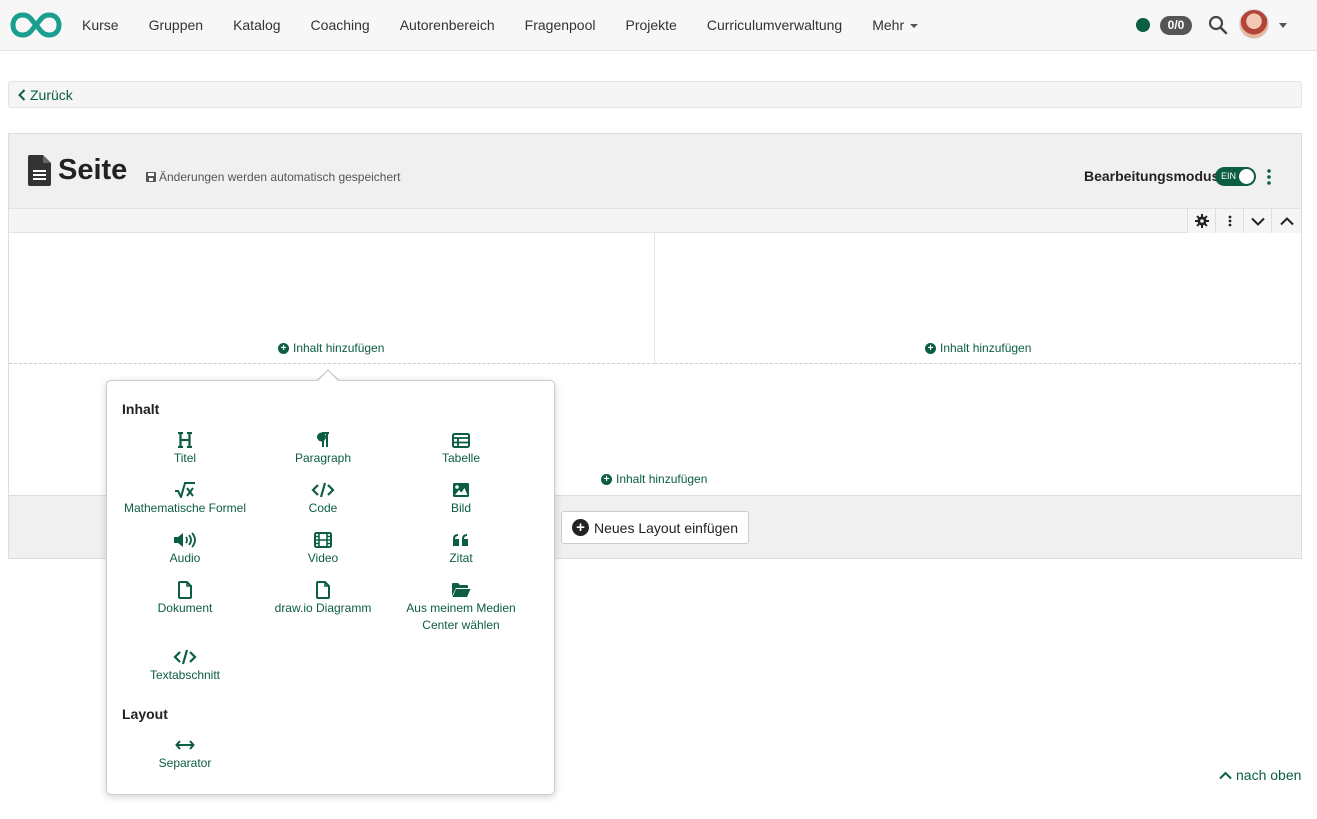 This screenshot has height=819, width=1317. What do you see at coordinates (185, 675) in the screenshot?
I see `item-label: Textabschnitt` at bounding box center [185, 675].